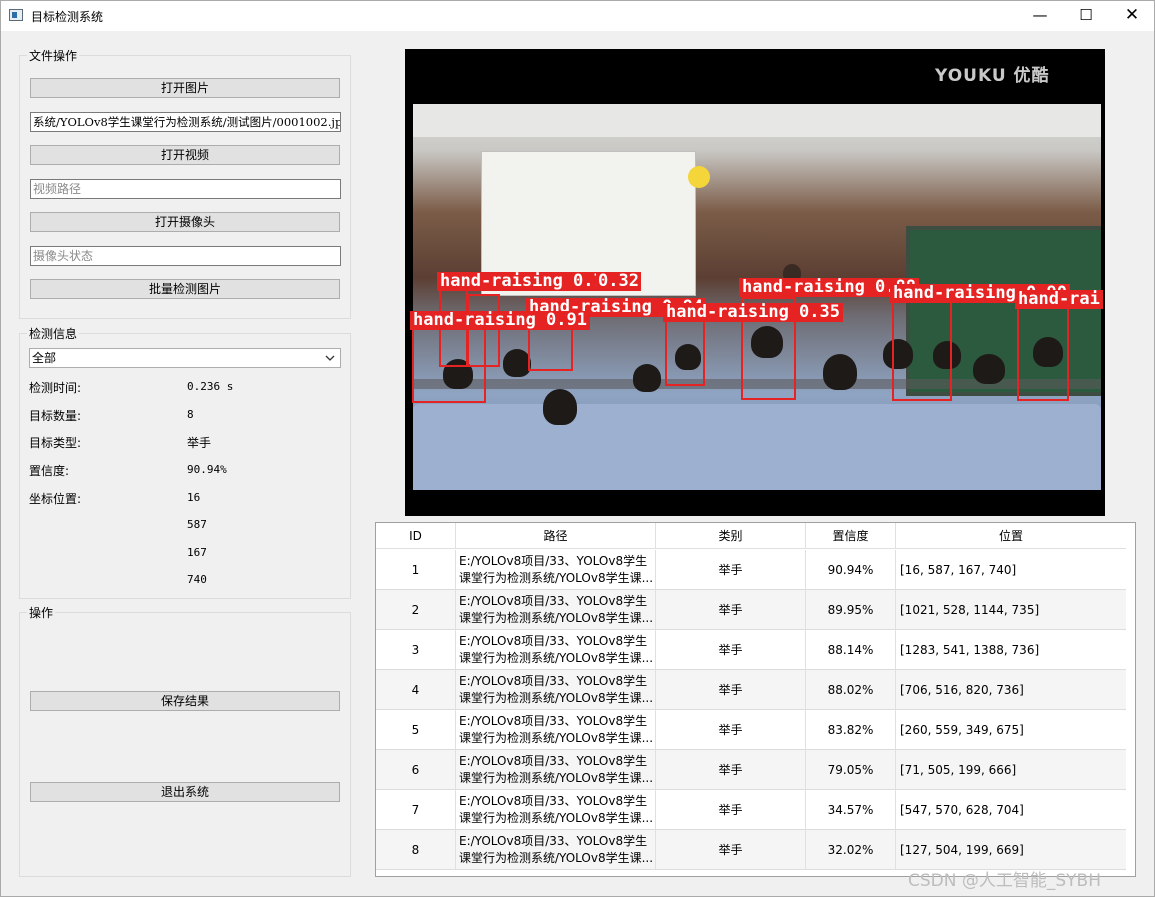 This screenshot has height=897, width=1155. Describe the element at coordinates (731, 536) in the screenshot. I see `header-class: 类别` at that location.